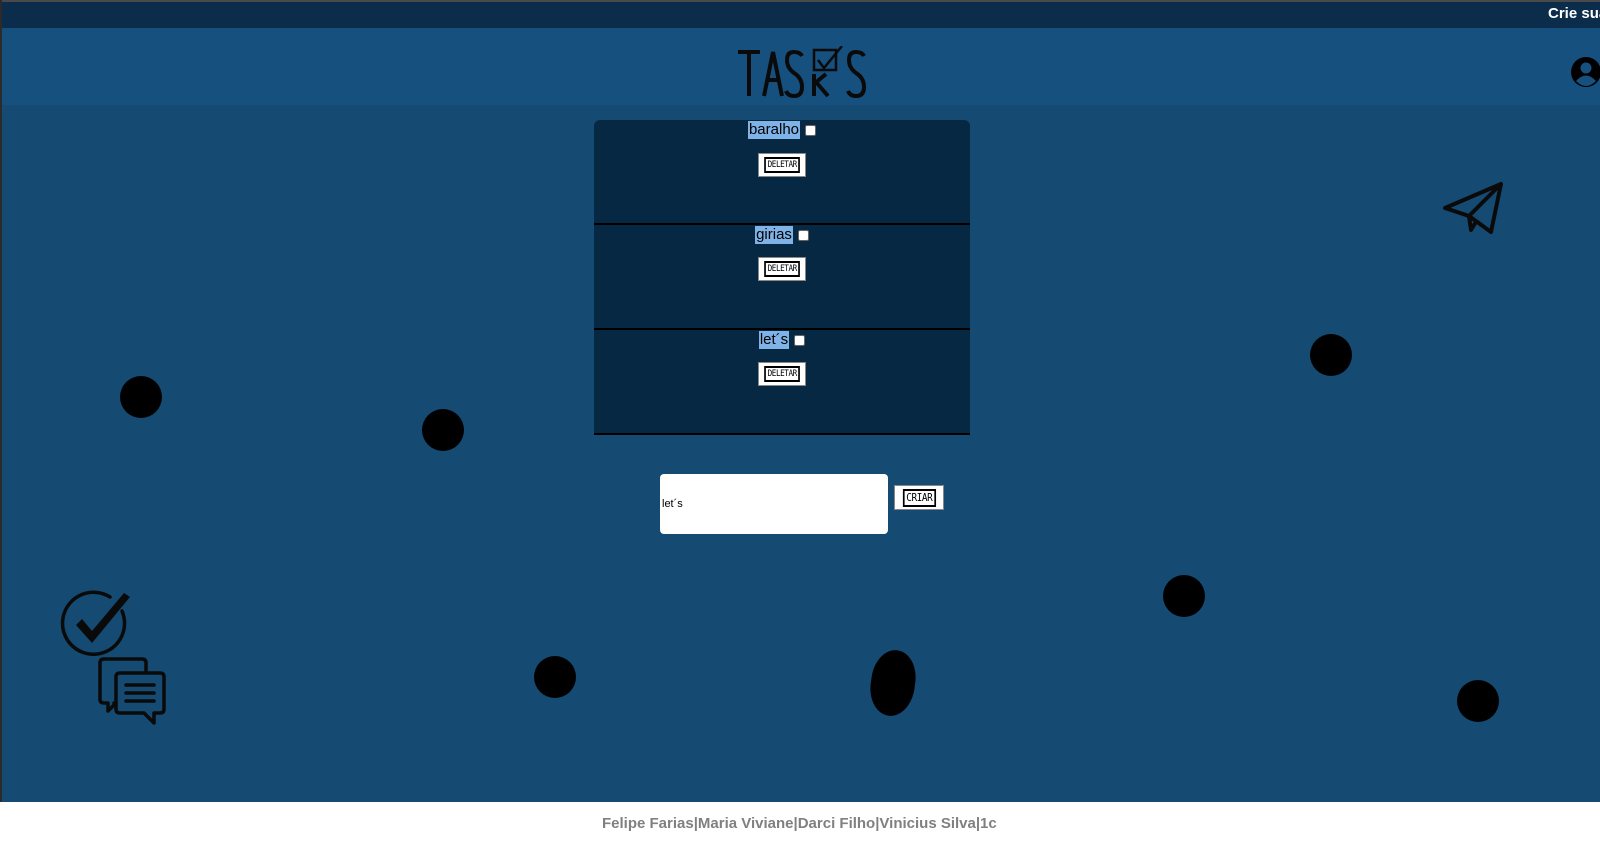  Describe the element at coordinates (801, 14) in the screenshot. I see `top-banner: Crie sua` at that location.